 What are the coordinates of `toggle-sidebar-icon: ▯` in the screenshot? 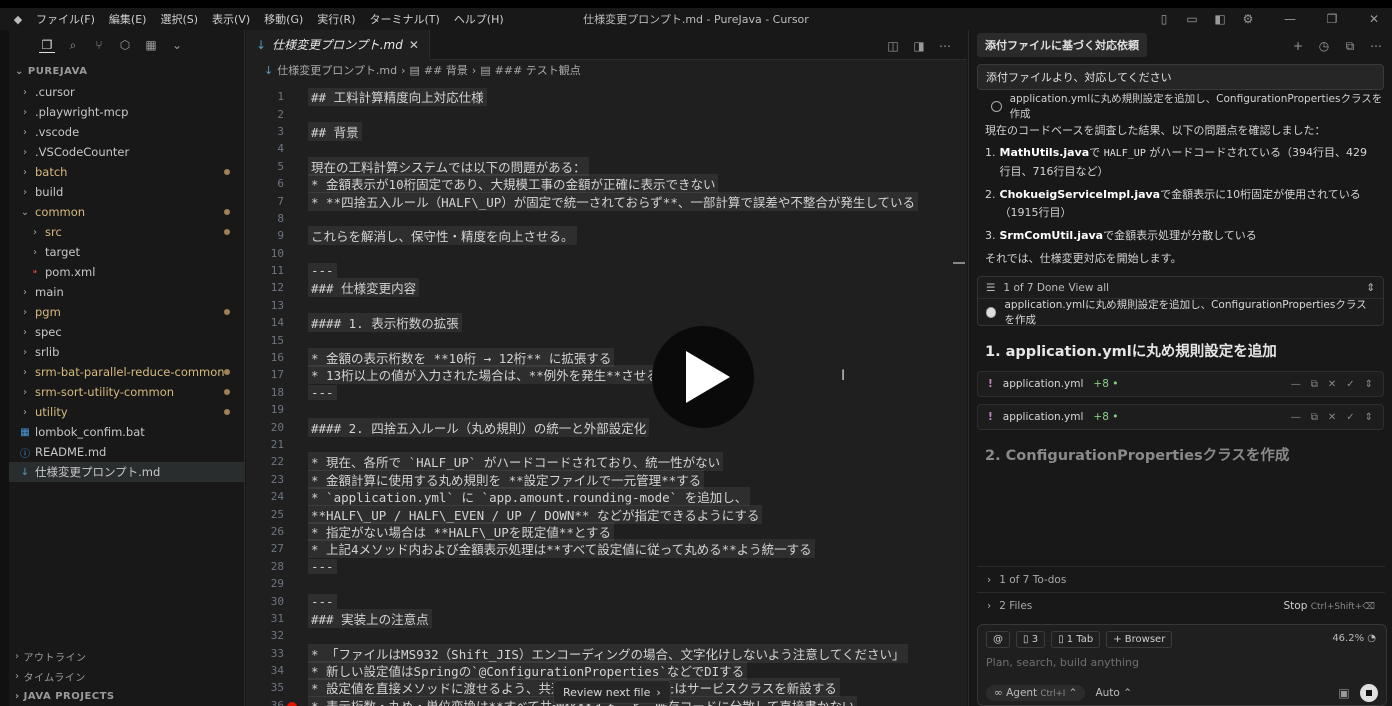 It's located at (1164, 19).